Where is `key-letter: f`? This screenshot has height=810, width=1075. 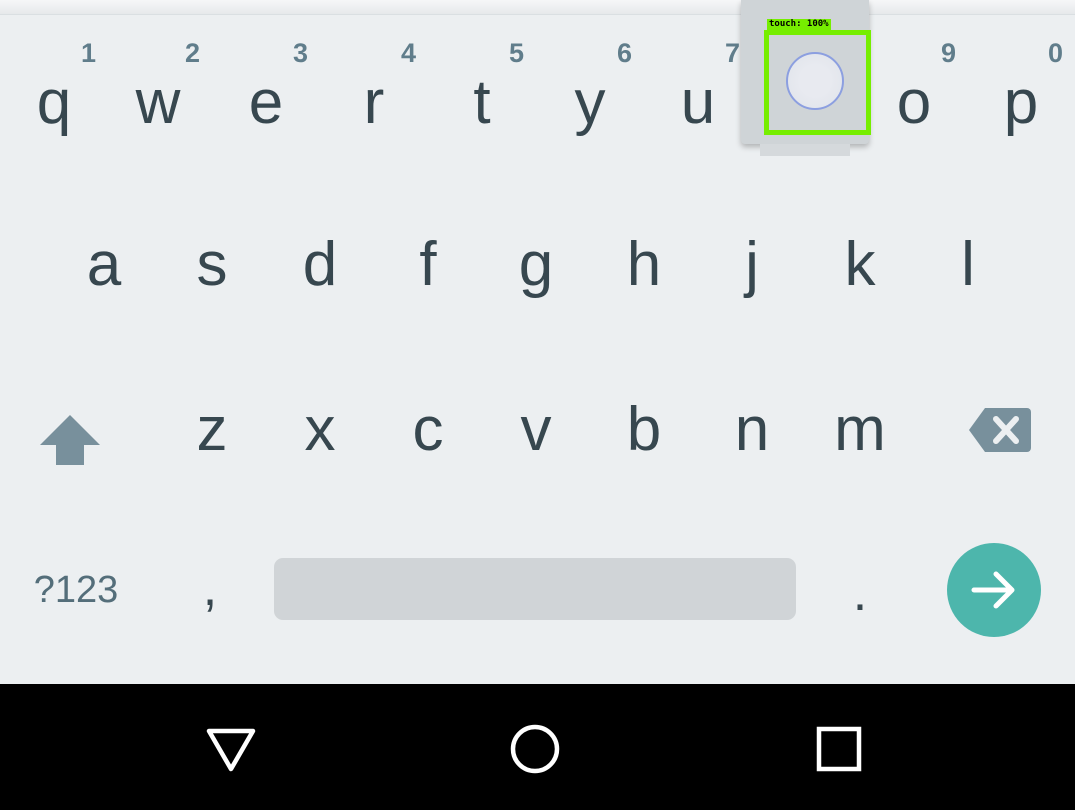 key-letter: f is located at coordinates (428, 264).